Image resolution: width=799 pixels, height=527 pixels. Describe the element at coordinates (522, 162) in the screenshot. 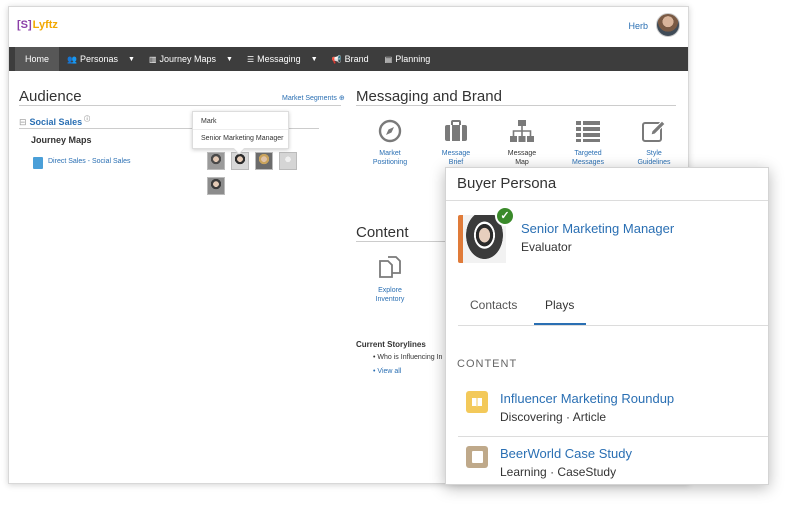

I see `message-map-line2: Map` at that location.